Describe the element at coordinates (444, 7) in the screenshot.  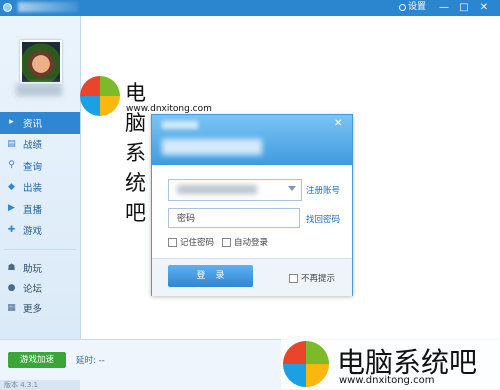
I see `minimize-button: —` at that location.